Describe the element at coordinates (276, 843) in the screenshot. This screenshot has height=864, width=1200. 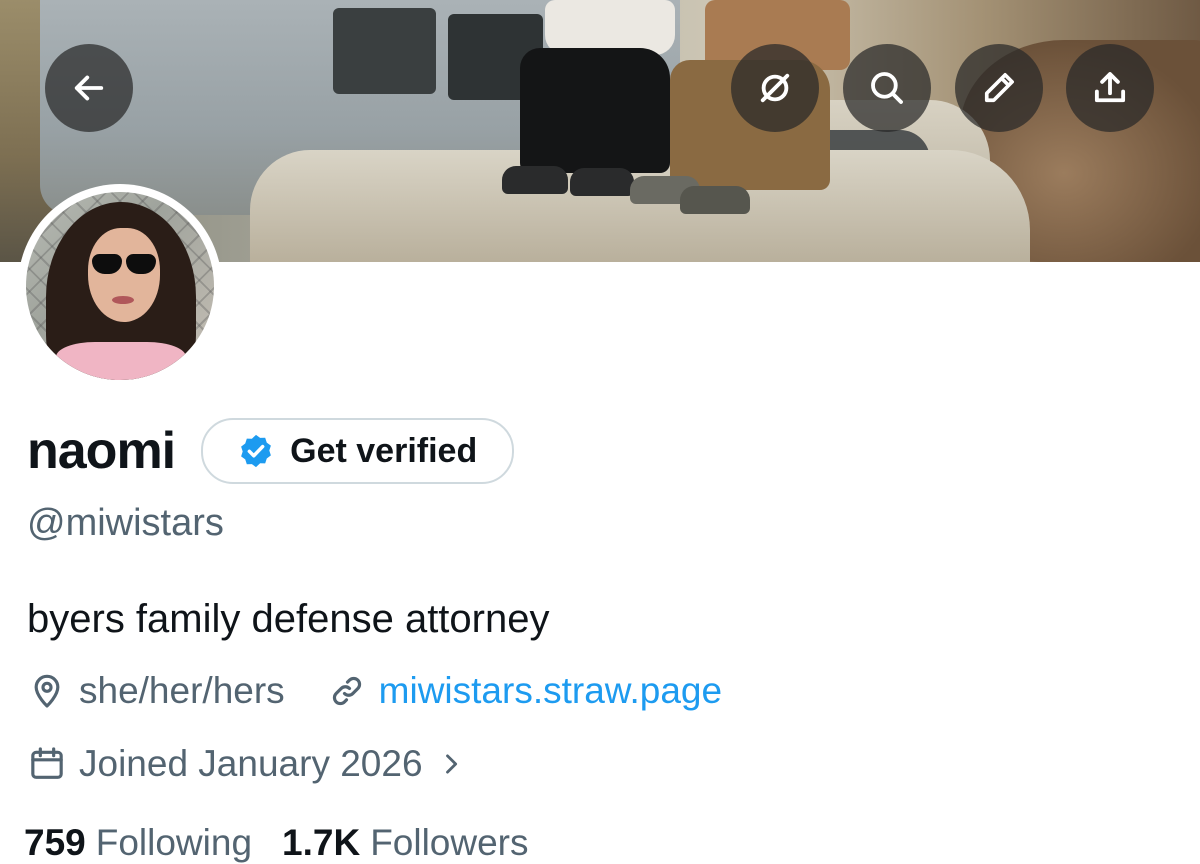
I see `follow-stats: 759 Following 1.7K Followers` at that location.